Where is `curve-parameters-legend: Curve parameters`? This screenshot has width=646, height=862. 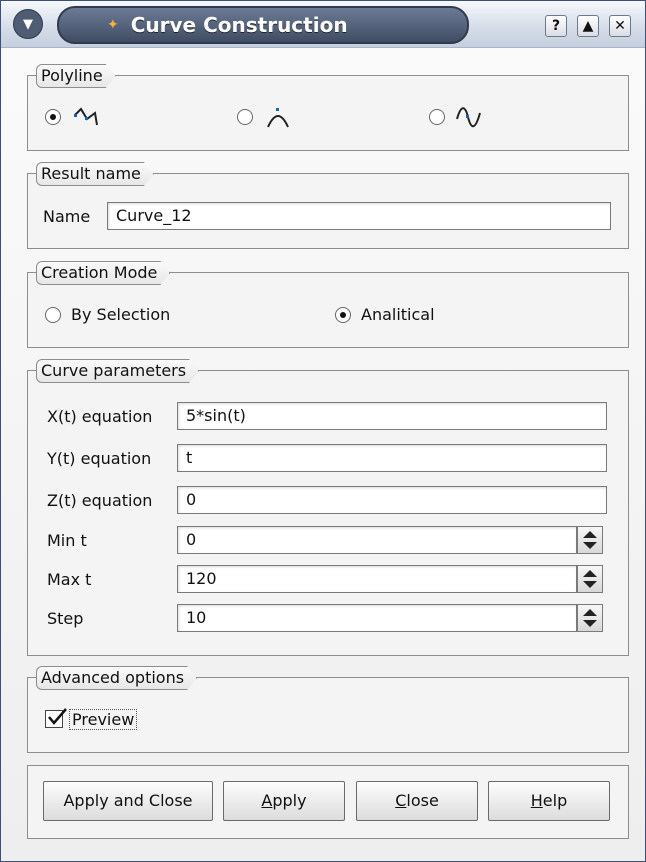
curve-parameters-legend: Curve parameters is located at coordinates (117, 371).